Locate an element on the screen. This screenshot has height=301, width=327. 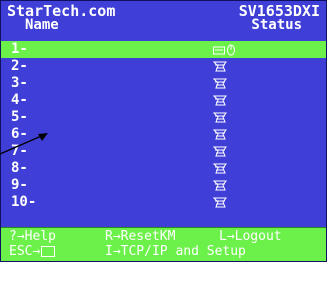
keyboard-mouse-icon is located at coordinates (228, 50).